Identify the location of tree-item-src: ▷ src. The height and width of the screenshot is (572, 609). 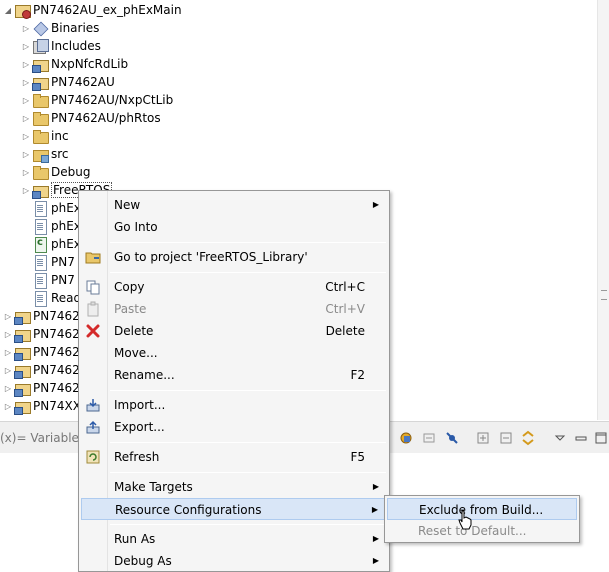
(44, 154).